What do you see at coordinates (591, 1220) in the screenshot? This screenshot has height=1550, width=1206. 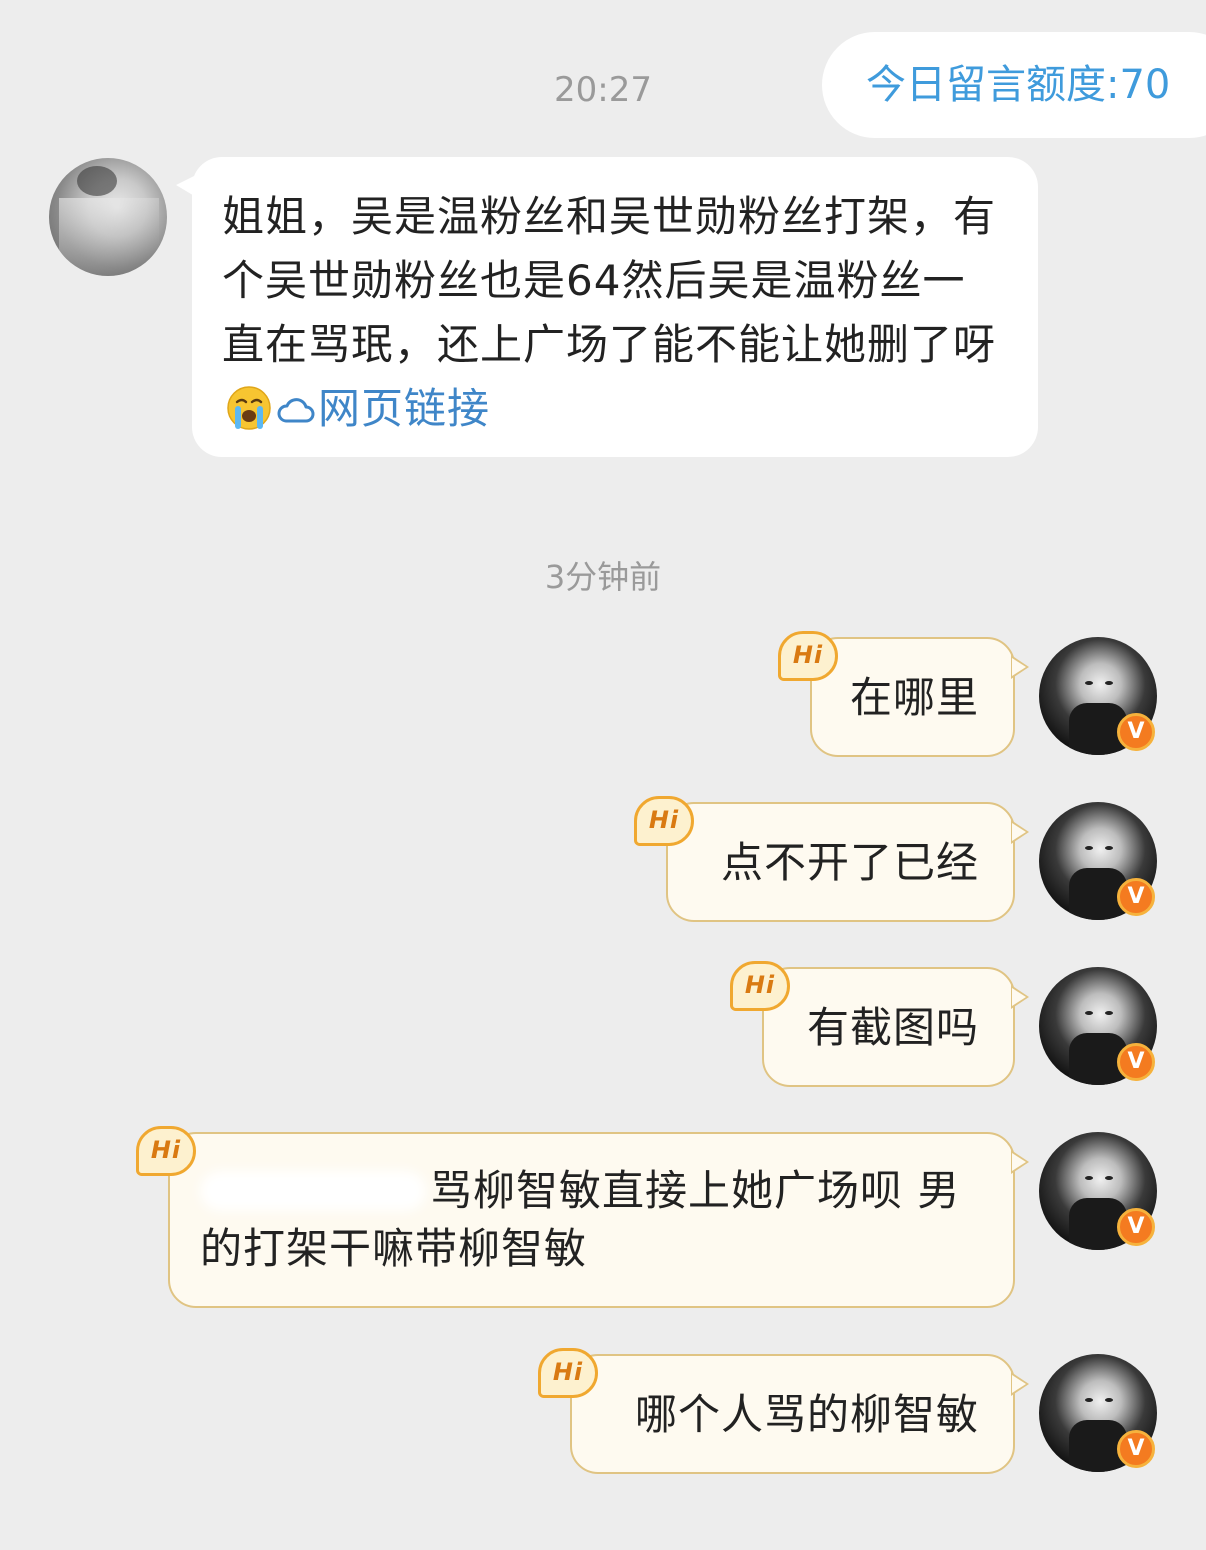 I see `outgoing-message-text: 骂柳智敏直接上她广场呗 男的打架干嘛带柳智敏` at bounding box center [591, 1220].